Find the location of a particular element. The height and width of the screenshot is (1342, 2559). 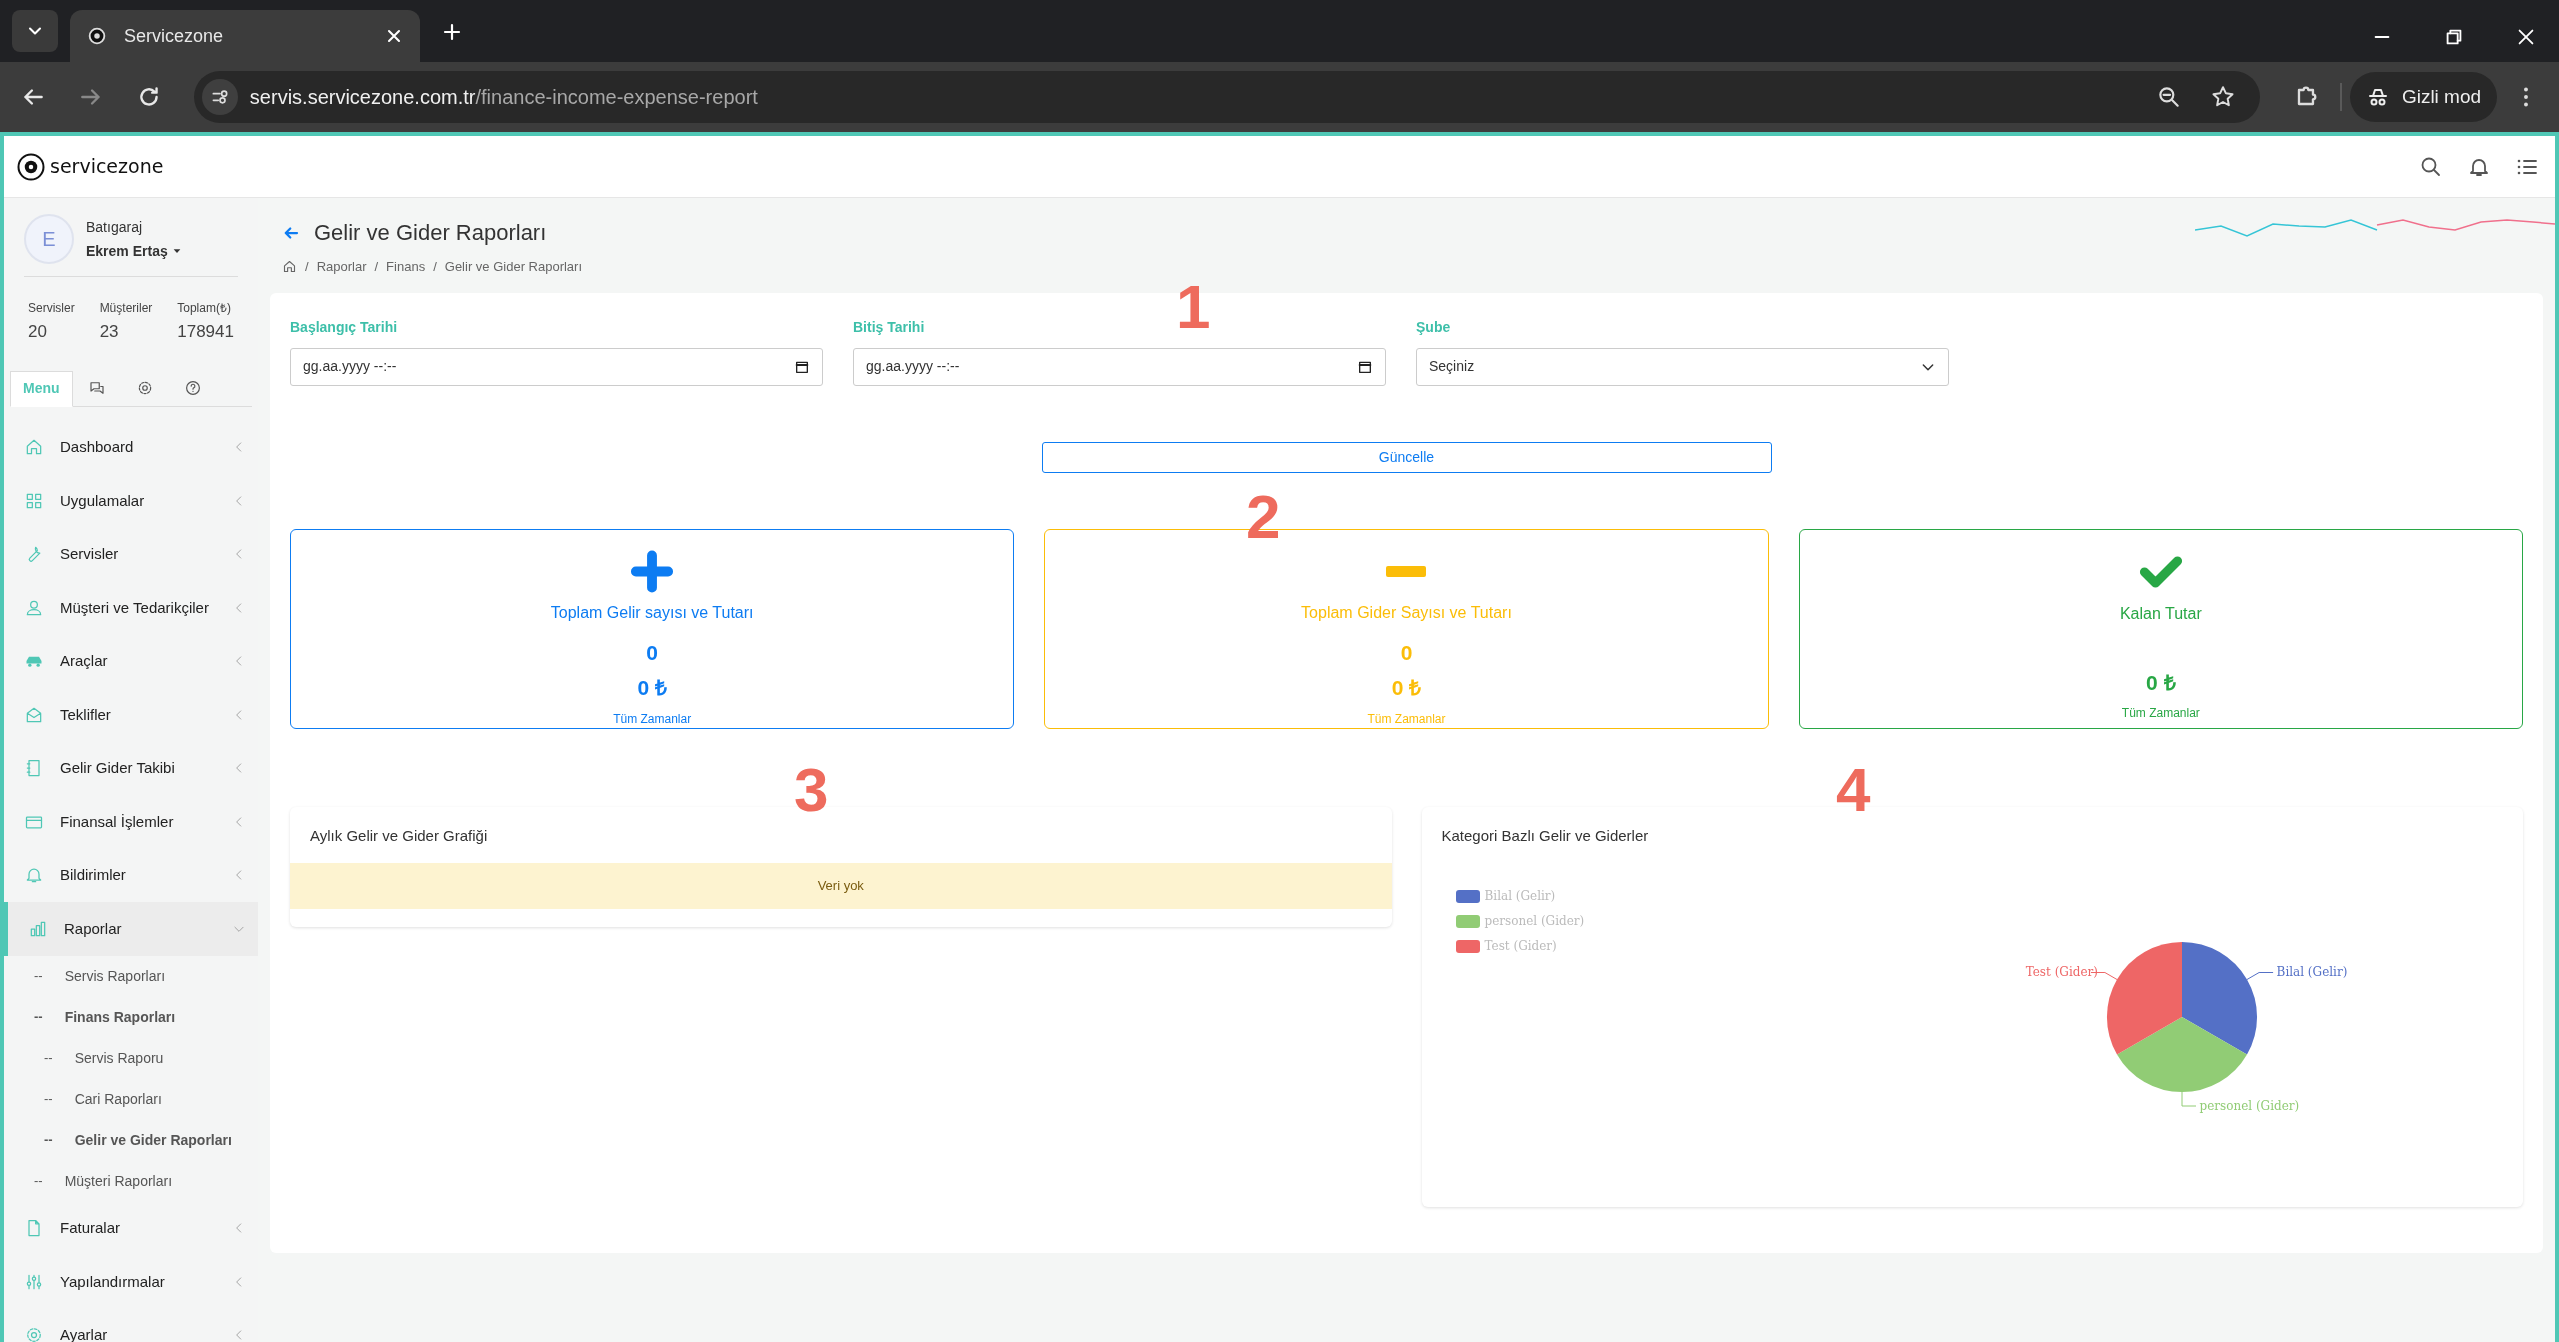

browser-tab: Servicezone is located at coordinates (245, 36).